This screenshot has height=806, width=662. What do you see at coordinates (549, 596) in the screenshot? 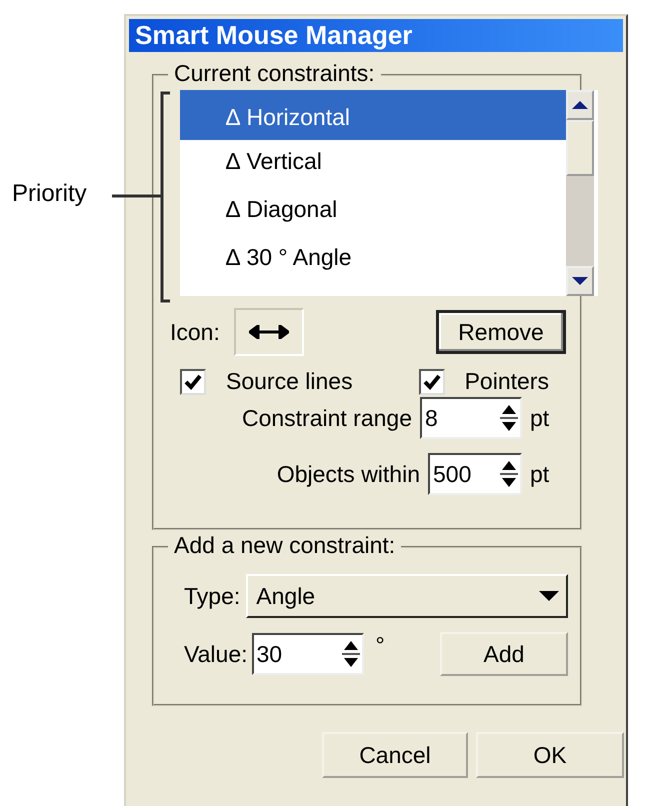
I see `dropdown-caret-icon` at bounding box center [549, 596].